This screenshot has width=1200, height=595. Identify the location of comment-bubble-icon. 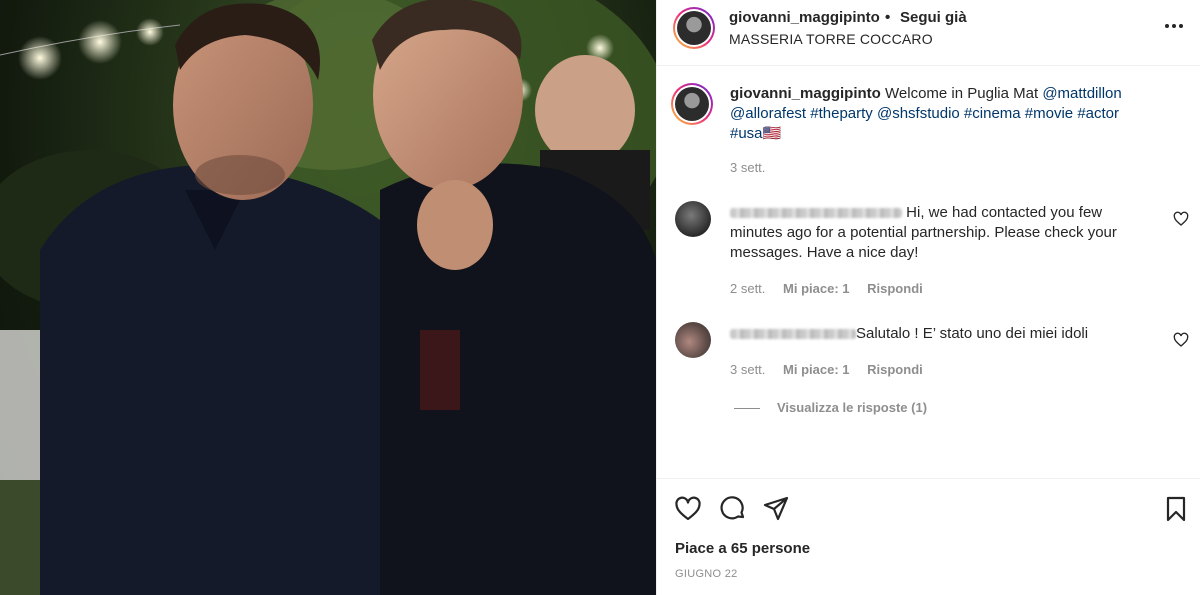
(733, 509).